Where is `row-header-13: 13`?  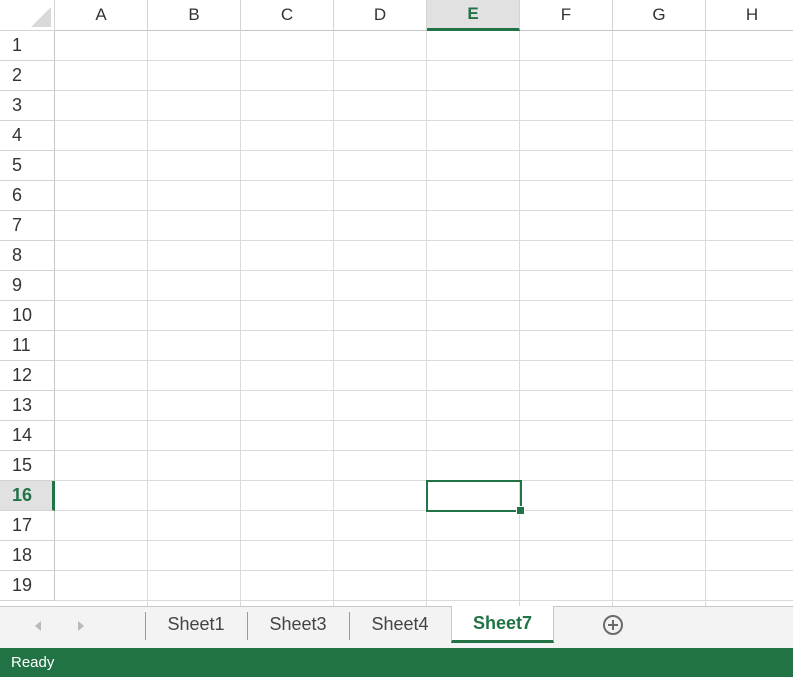 row-header-13: 13 is located at coordinates (27, 406).